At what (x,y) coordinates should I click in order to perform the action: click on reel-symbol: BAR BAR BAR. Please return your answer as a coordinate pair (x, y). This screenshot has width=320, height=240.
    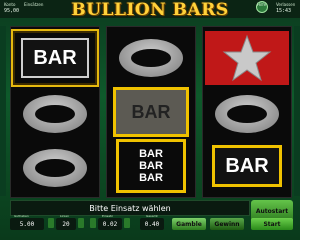
    Looking at the image, I should click on (151, 166).